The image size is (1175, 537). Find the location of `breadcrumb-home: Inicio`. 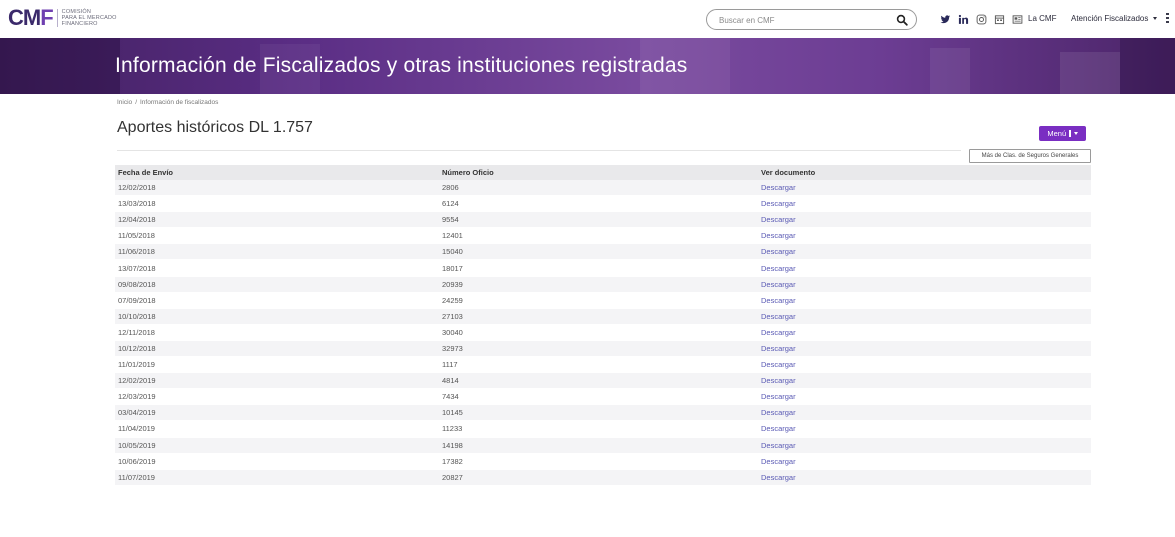

breadcrumb-home: Inicio is located at coordinates (124, 102).